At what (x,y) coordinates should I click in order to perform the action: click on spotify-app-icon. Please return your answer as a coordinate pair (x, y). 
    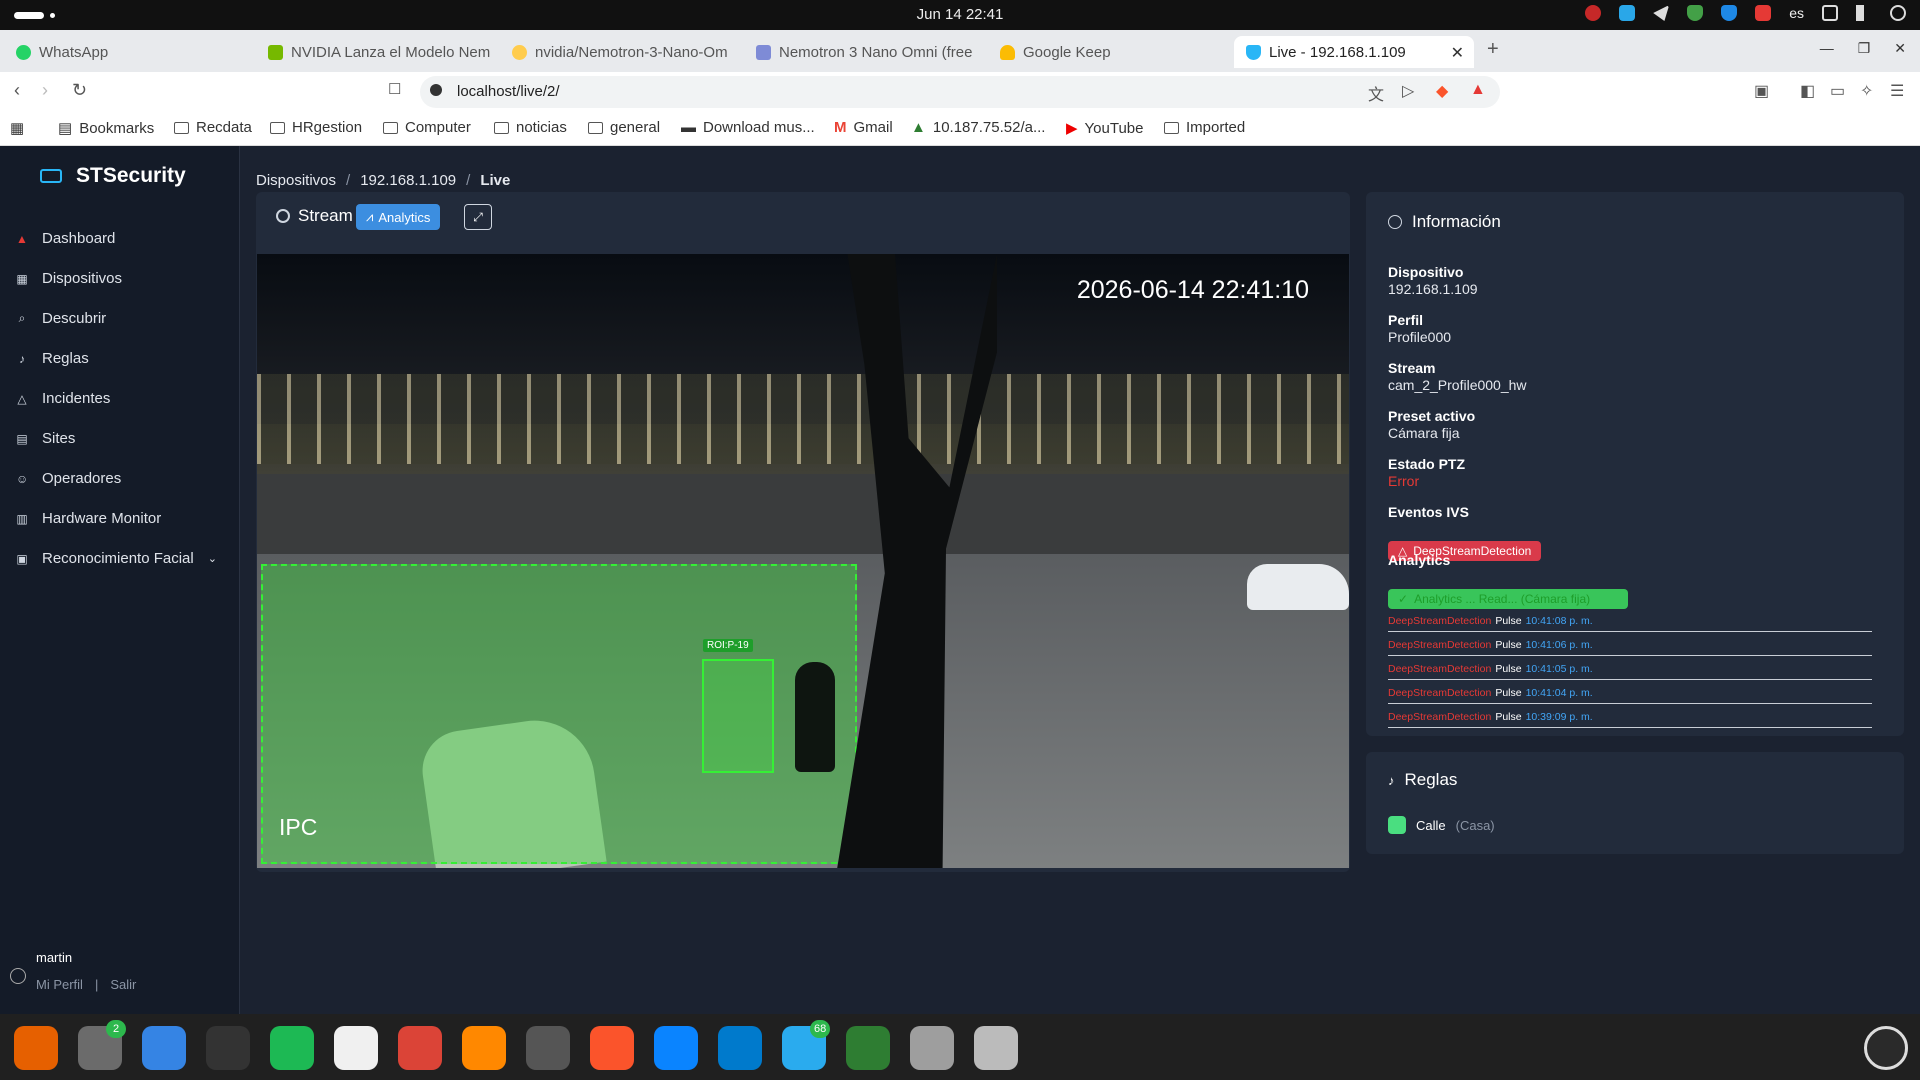
    Looking at the image, I should click on (292, 1048).